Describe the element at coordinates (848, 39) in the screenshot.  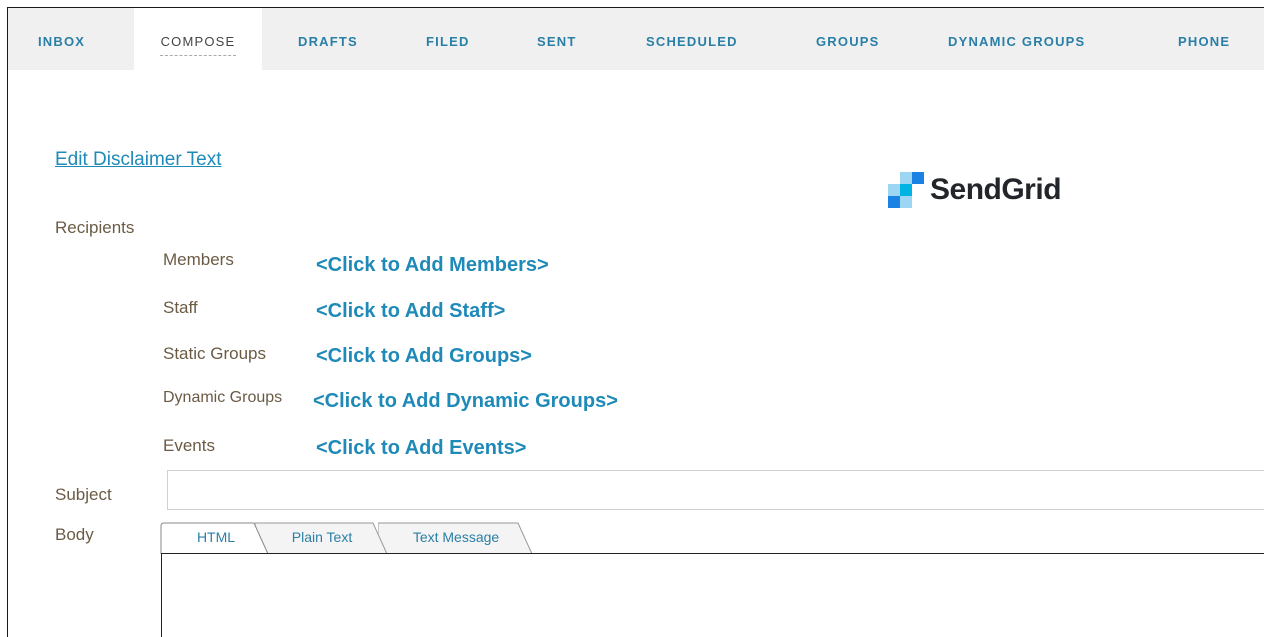
I see `tab-groups: GROUPS` at that location.